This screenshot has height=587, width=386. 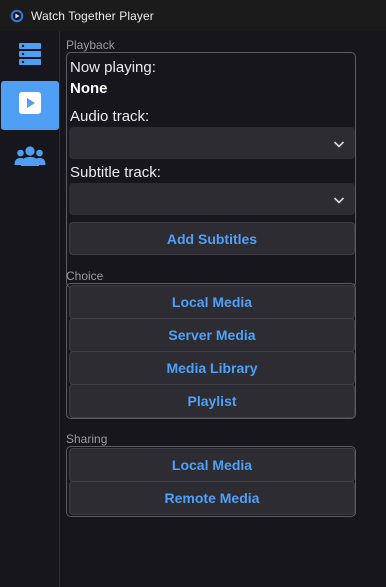 I want to click on choice-playlist-button: Playlist, so click(x=212, y=401).